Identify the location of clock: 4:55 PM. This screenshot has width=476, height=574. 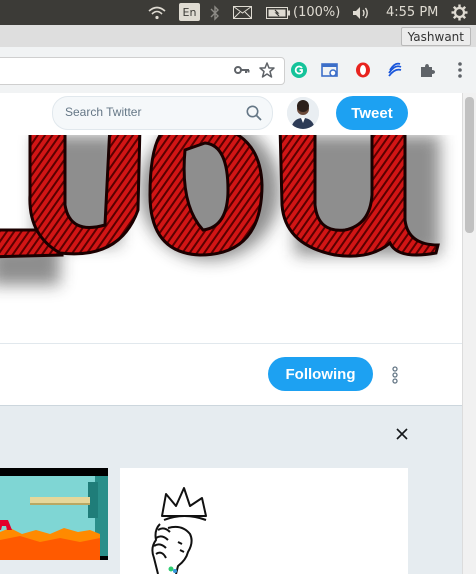
(412, 12).